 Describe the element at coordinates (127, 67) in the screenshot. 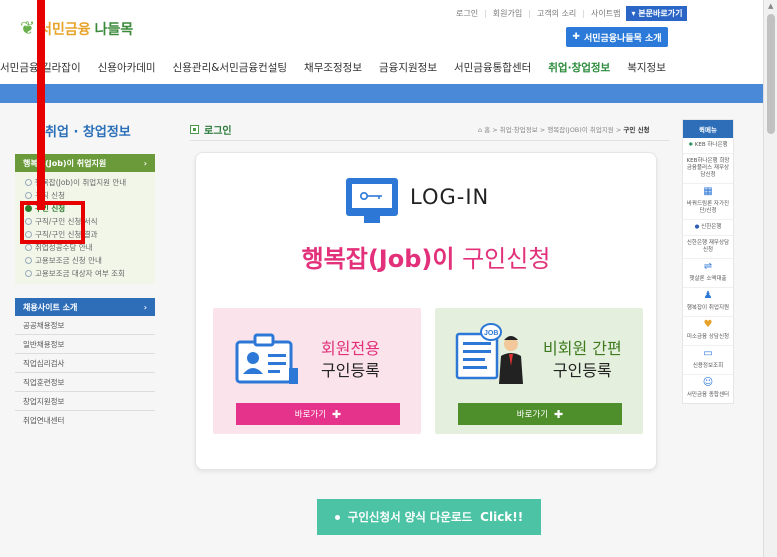

I see `gnb-item-academy: 신용아카데미` at that location.